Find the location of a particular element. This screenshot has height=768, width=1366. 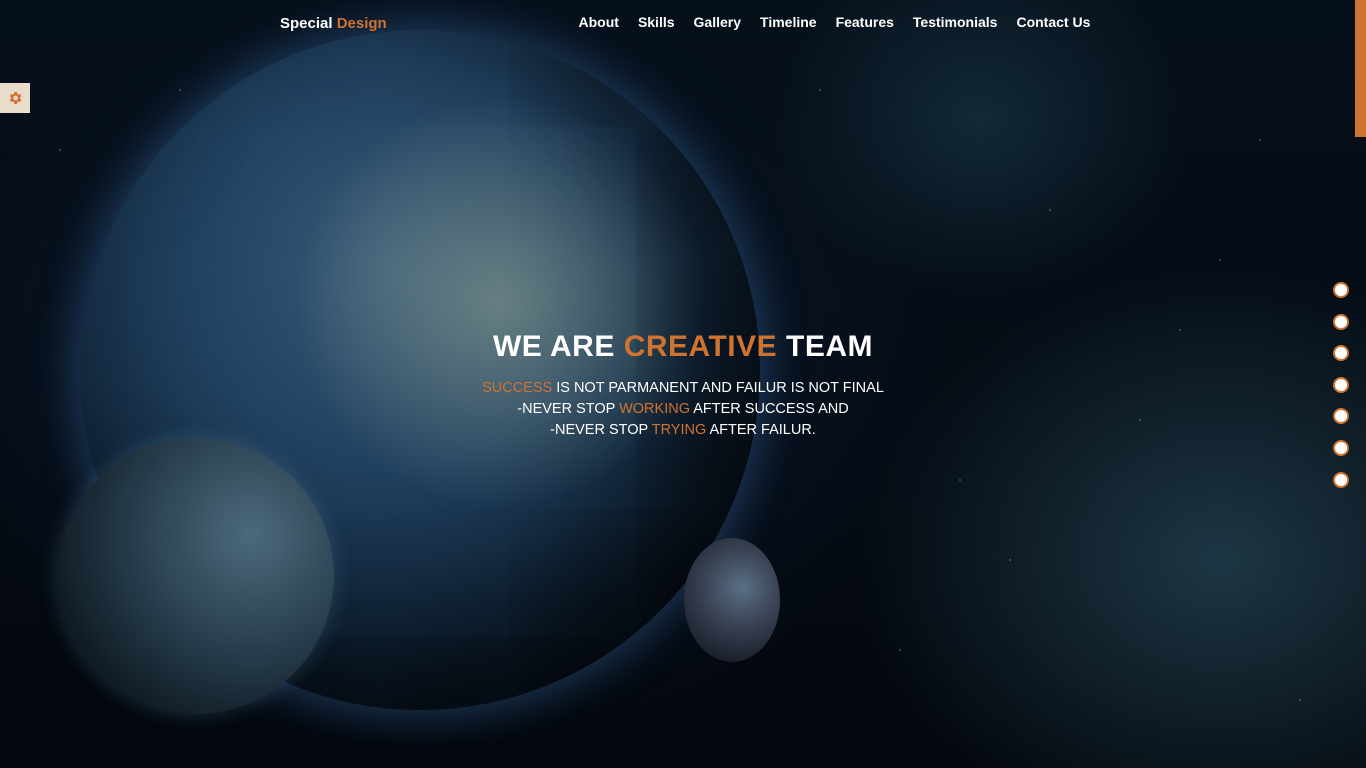

small-planet-image is located at coordinates (732, 600).